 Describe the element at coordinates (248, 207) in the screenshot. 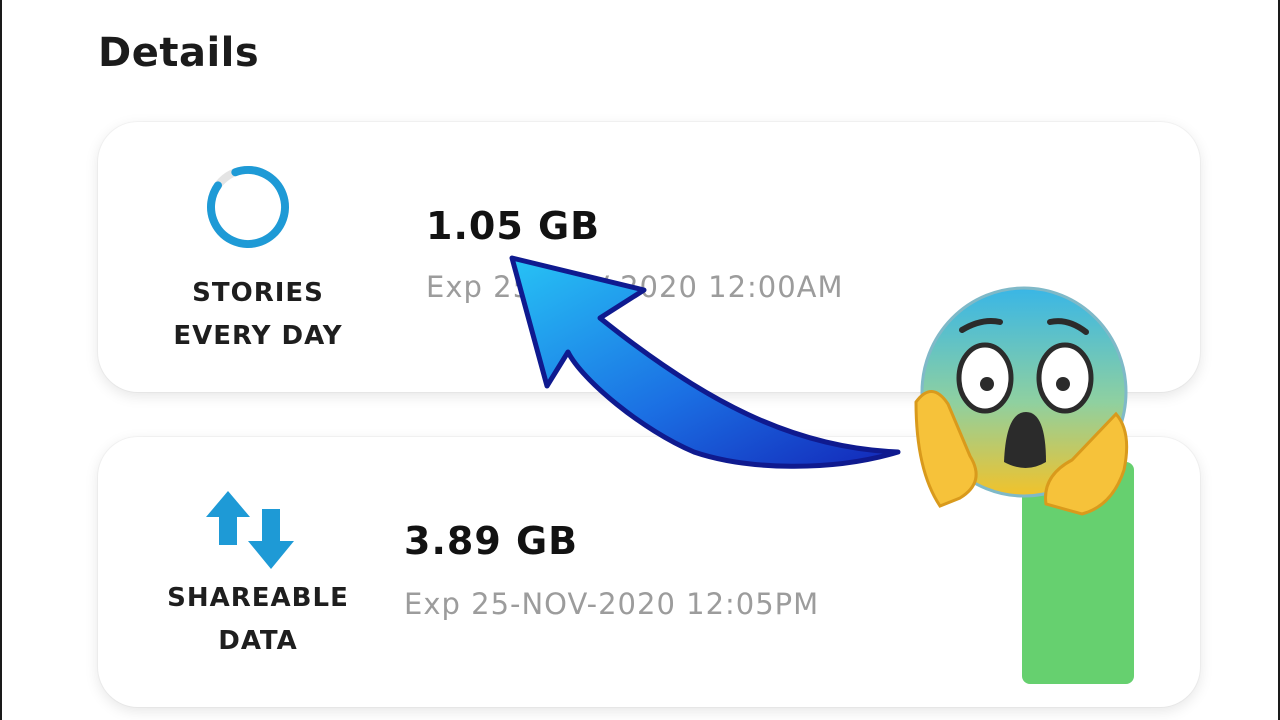

I see `progress-ring-icon` at that location.